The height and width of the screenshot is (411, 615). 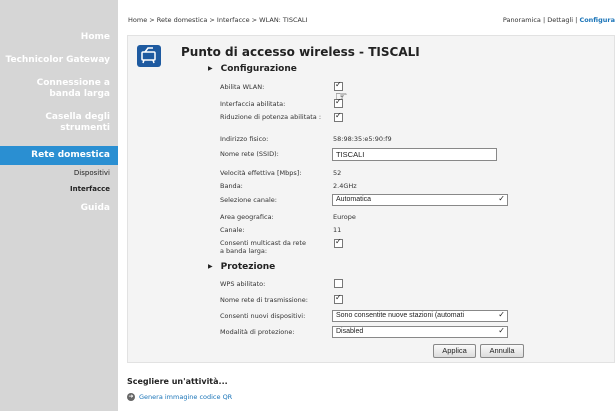 I want to click on ssid-label: Nome rete (SSID):, so click(x=249, y=154).